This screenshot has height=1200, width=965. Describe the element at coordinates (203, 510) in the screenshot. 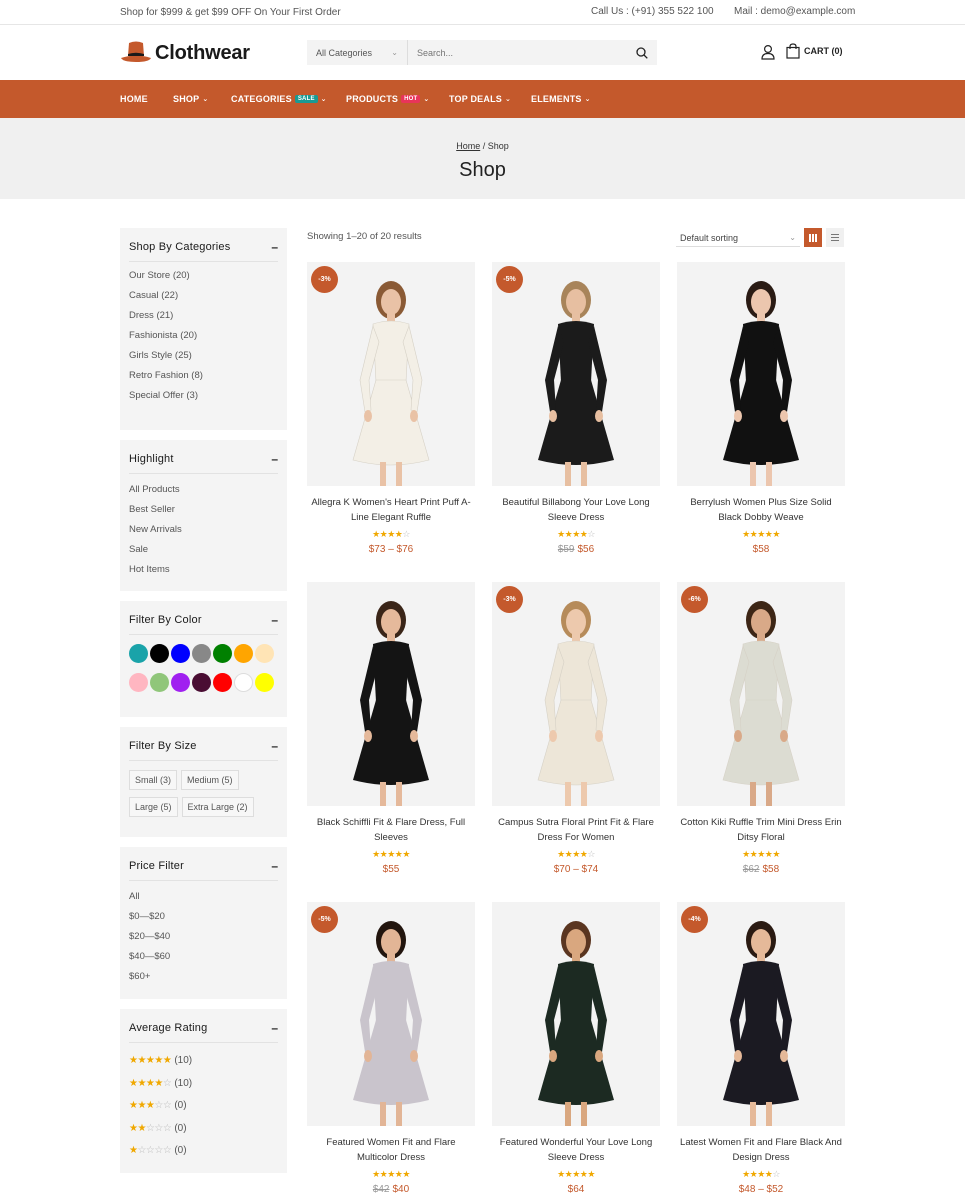

I see `highlight-item: Best Seller` at that location.